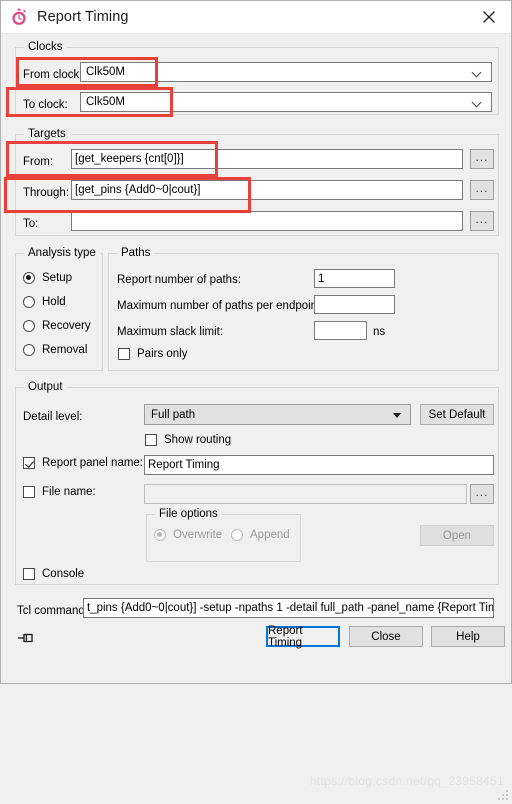 This screenshot has height=804, width=512. What do you see at coordinates (31, 224) in the screenshot?
I see `to-label: To:` at bounding box center [31, 224].